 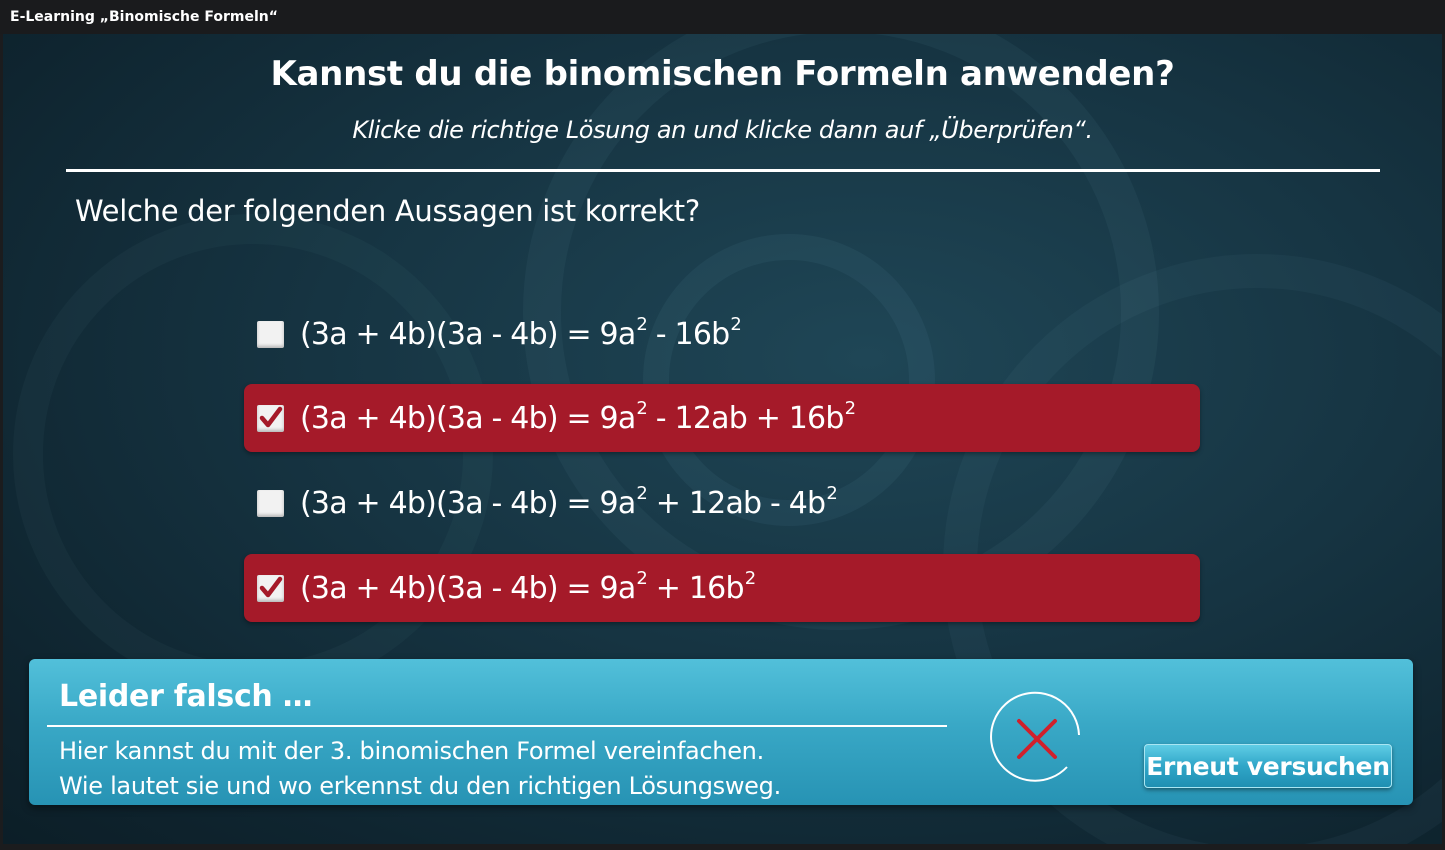 I want to click on retry-button: Erneut versuchen, so click(x=1268, y=766).